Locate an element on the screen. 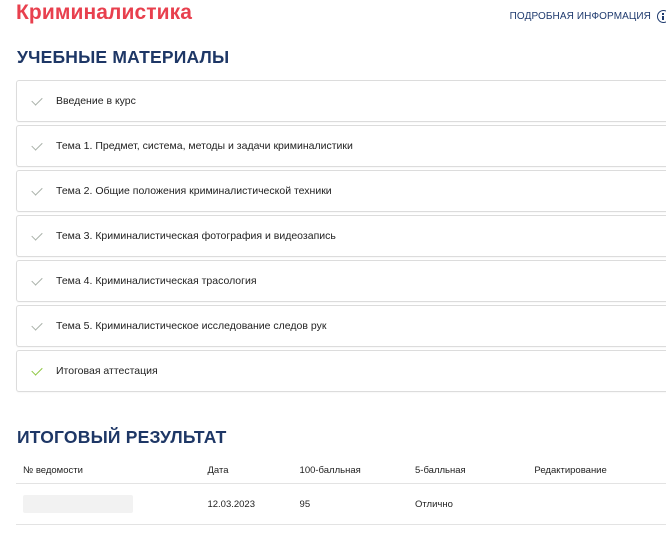 The image size is (666, 546). info-icon is located at coordinates (661, 16).